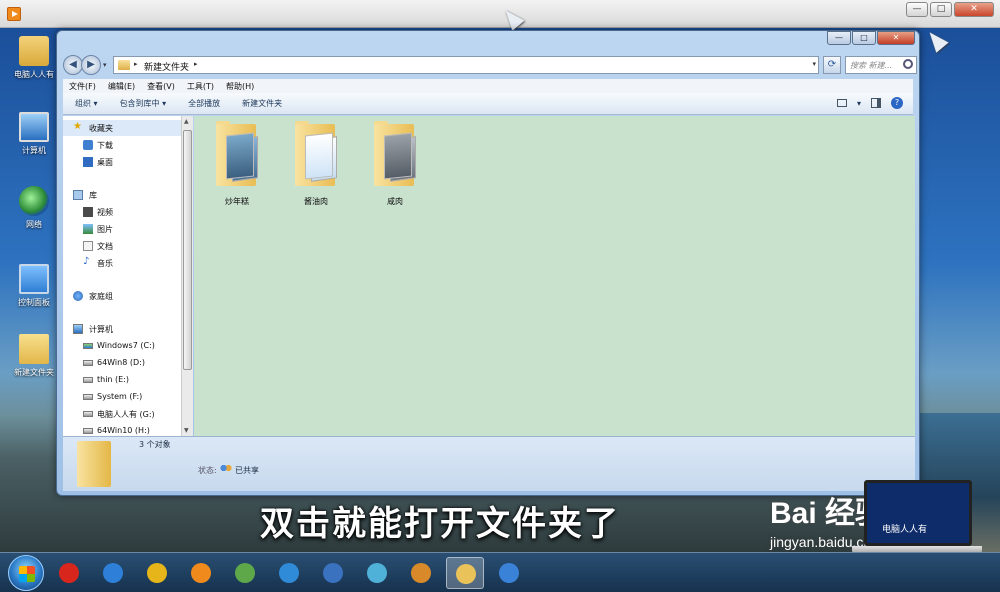  I want to click on forward-button: ▶, so click(91, 65).